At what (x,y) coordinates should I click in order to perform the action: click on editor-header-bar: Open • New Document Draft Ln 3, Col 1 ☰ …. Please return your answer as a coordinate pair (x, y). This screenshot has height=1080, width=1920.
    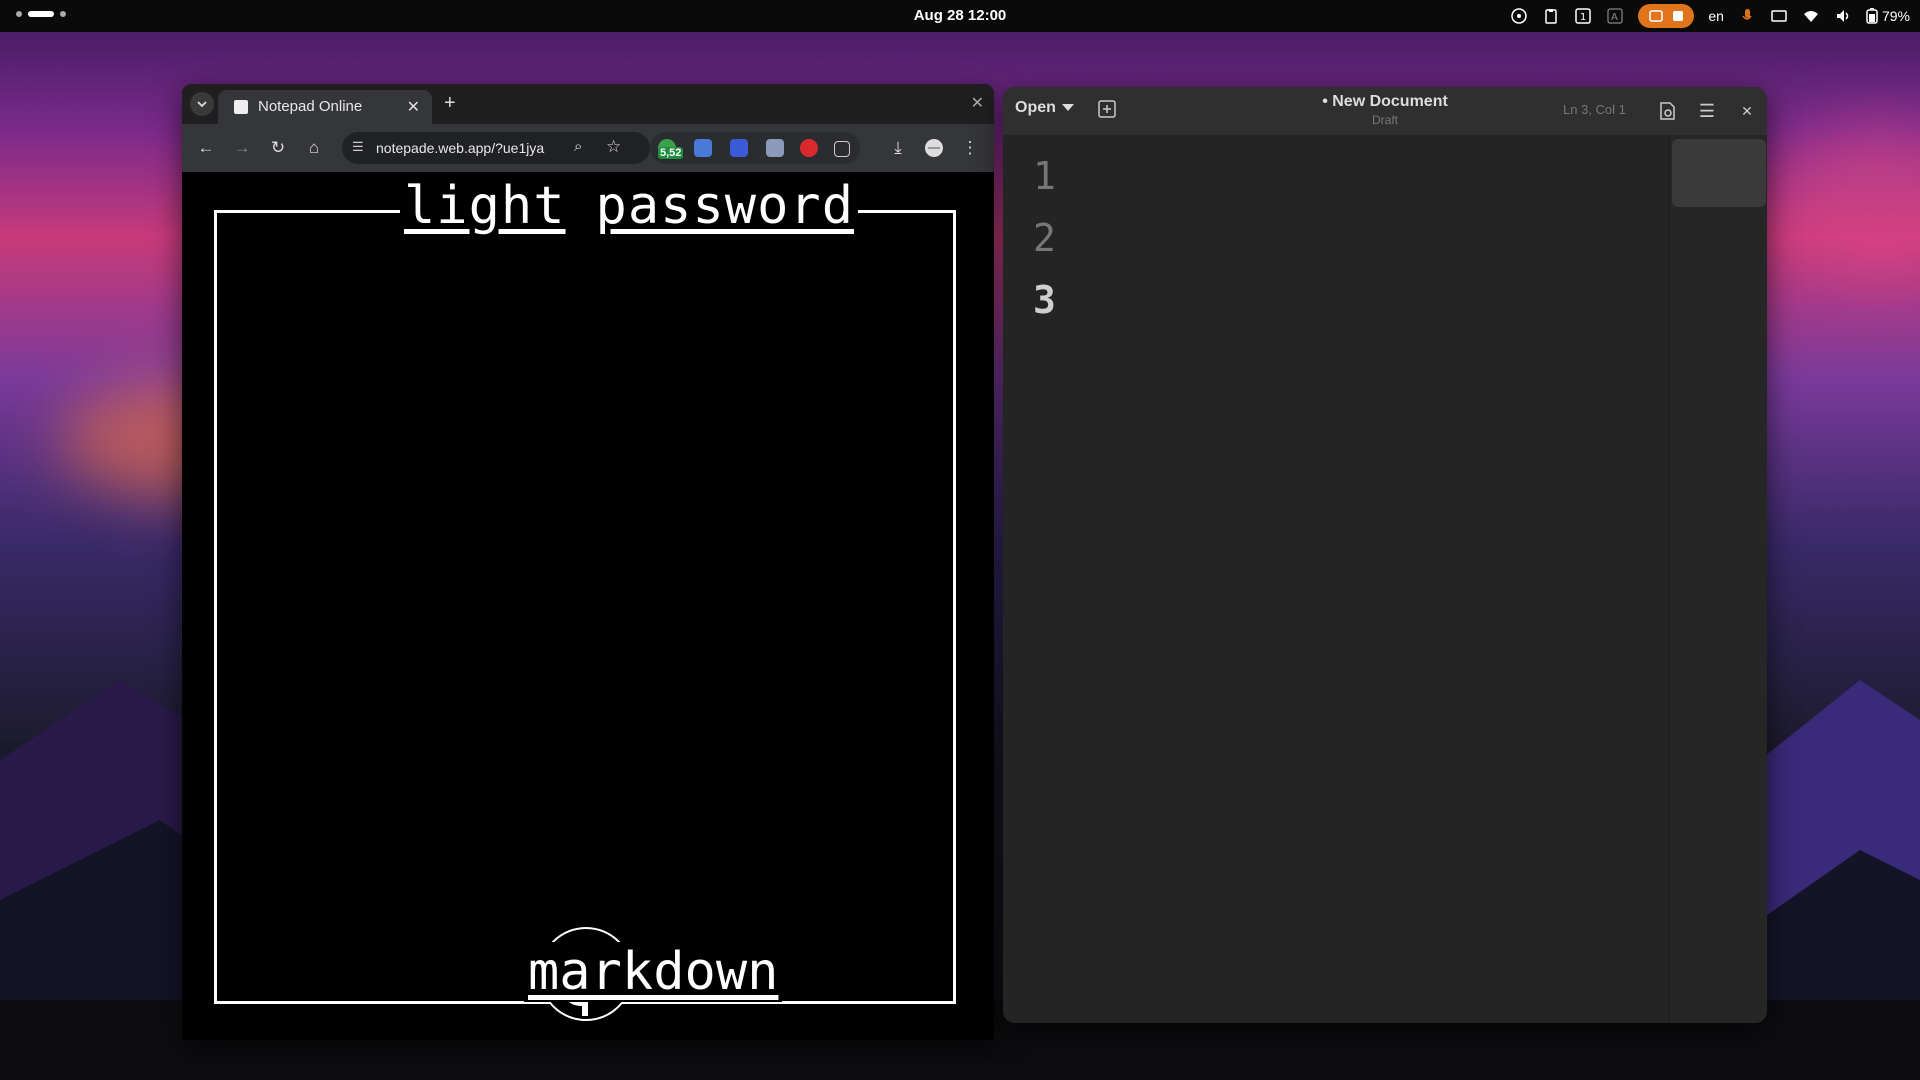
    Looking at the image, I should click on (1385, 111).